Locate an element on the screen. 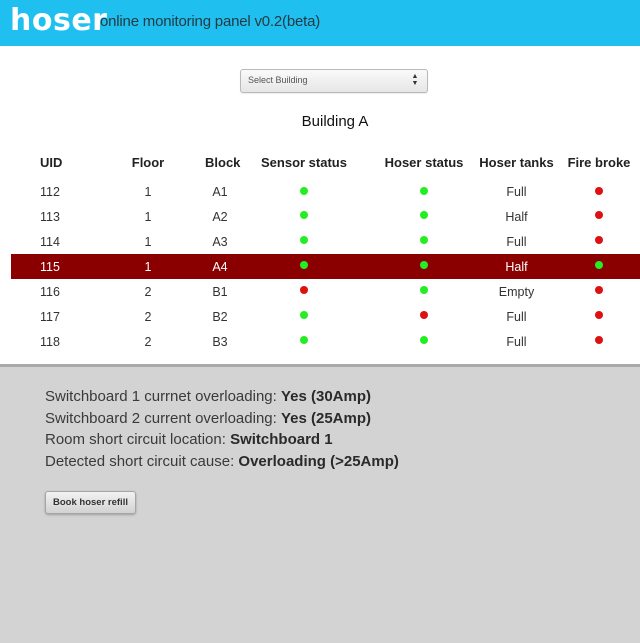  uid-cell: 114 is located at coordinates (50, 241).